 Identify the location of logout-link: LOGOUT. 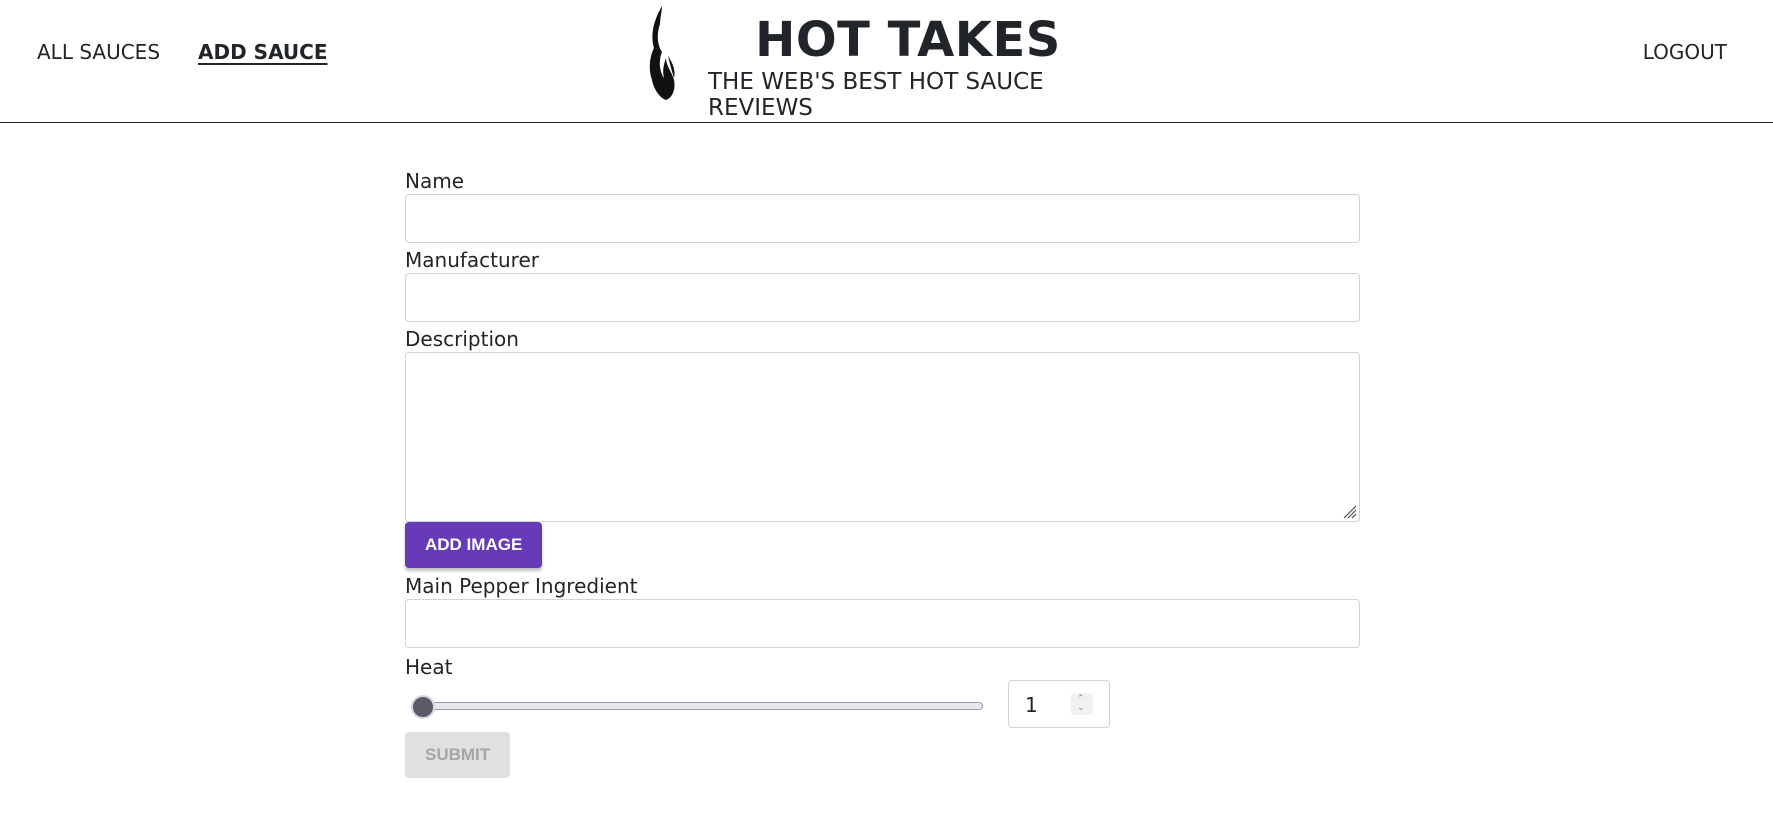
(1685, 52).